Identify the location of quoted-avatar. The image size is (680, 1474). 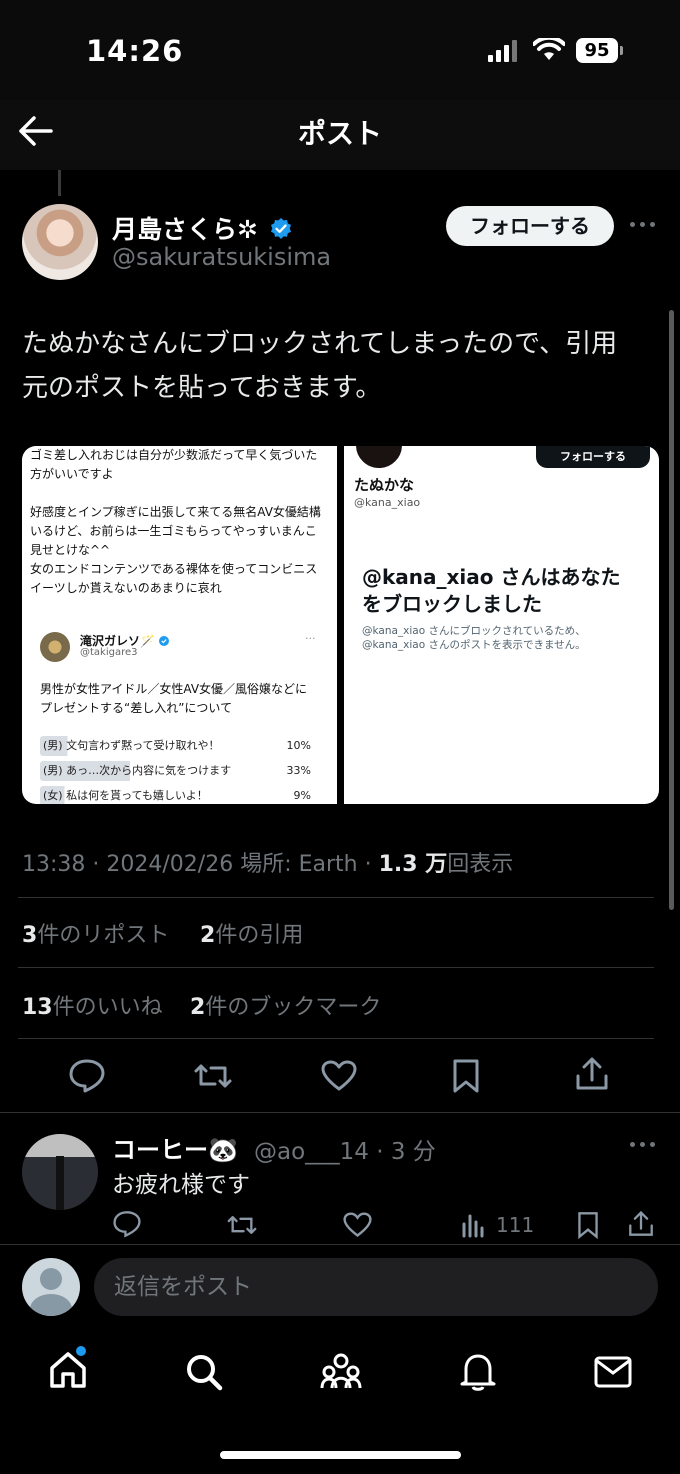
(55, 647).